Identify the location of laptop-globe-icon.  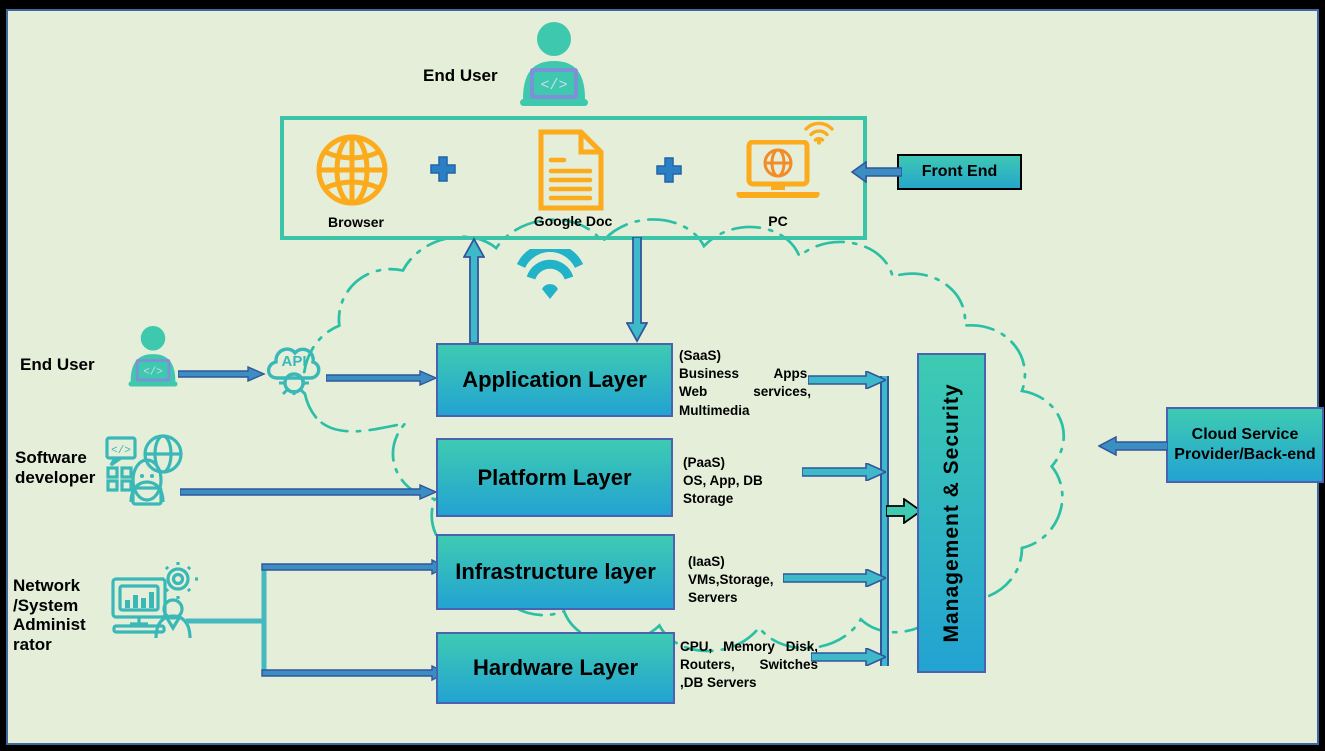
(778, 169).